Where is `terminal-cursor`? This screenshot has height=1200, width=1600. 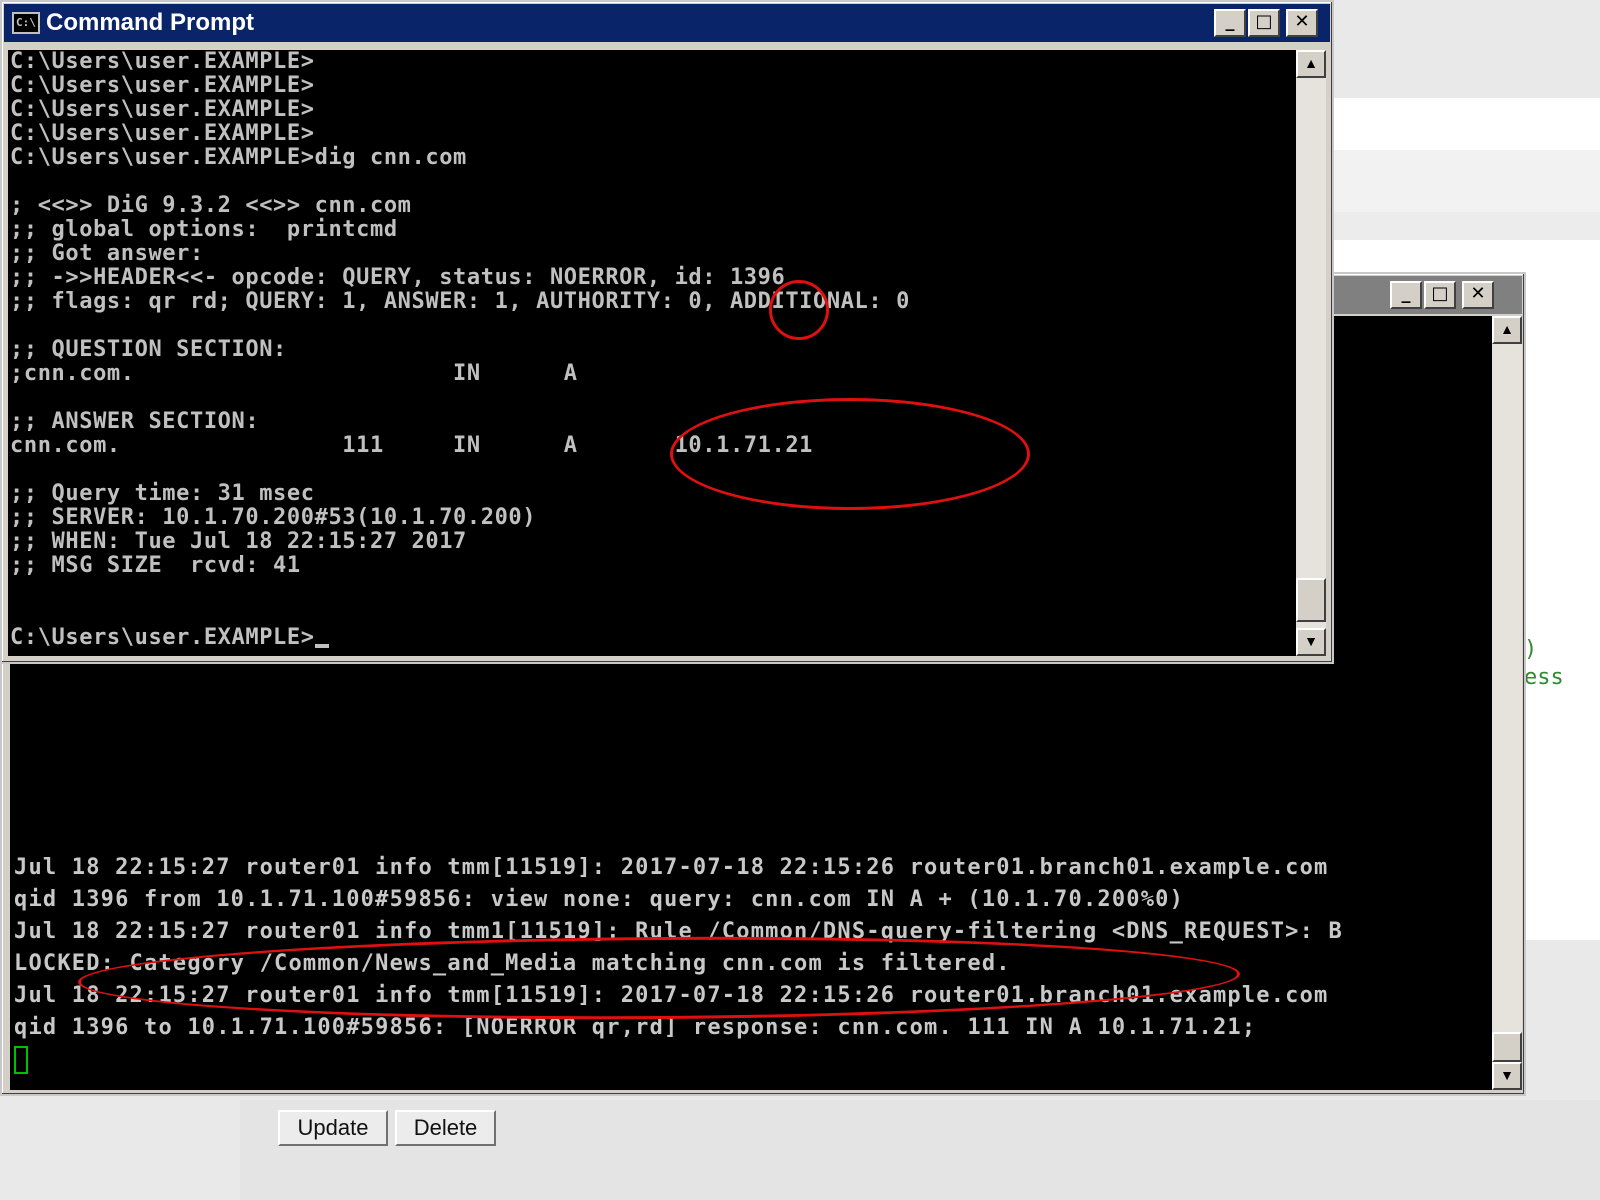
terminal-cursor is located at coordinates (21, 1060).